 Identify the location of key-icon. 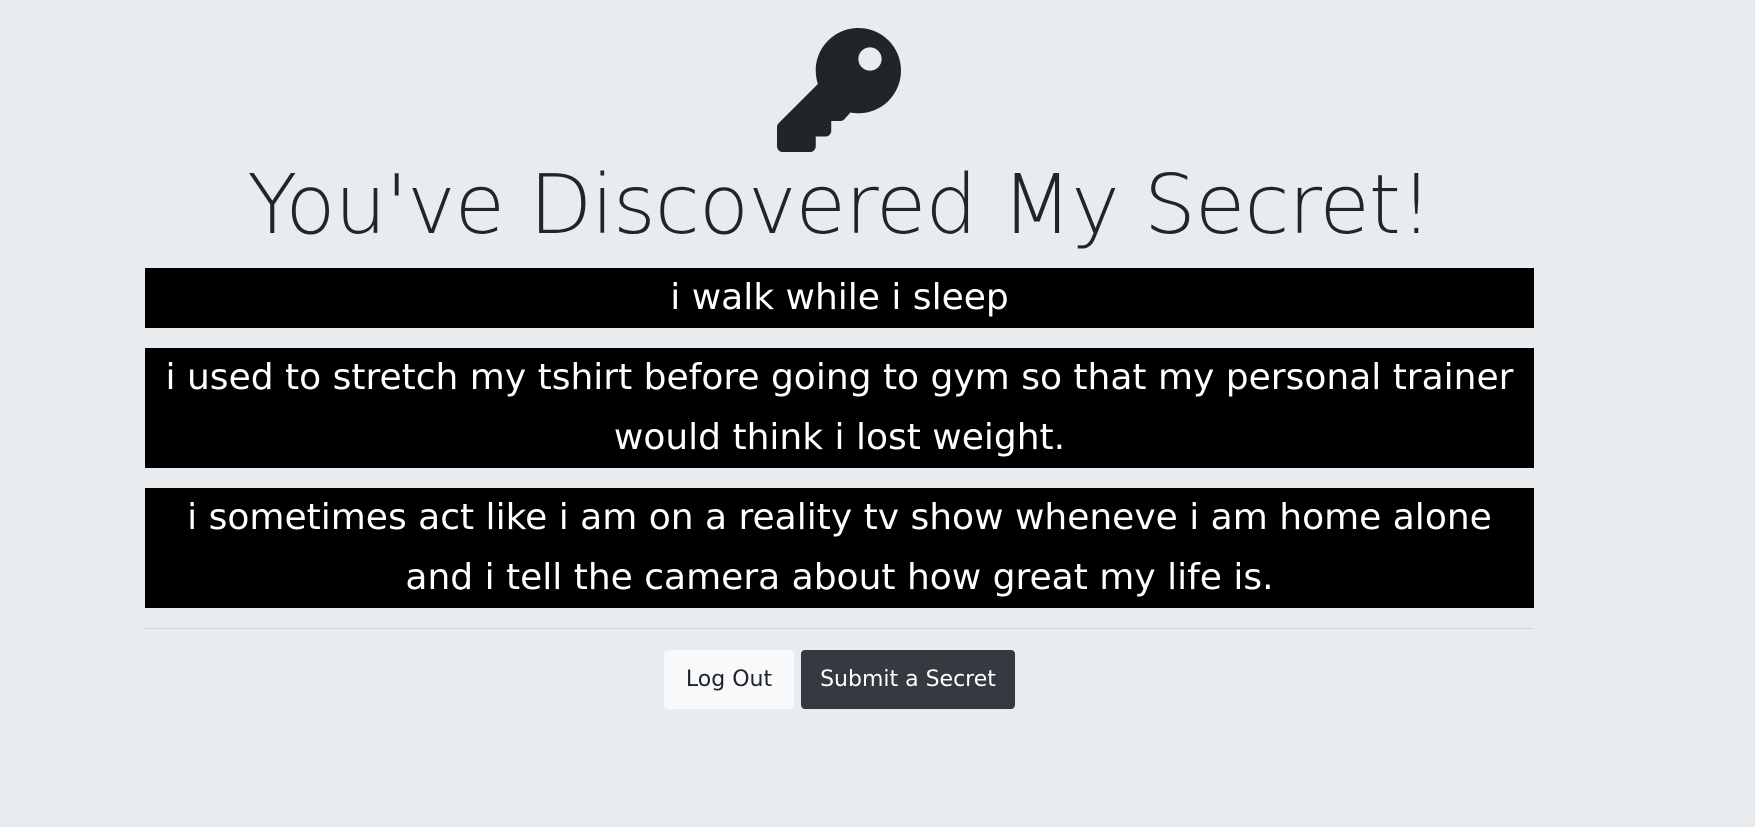
(839, 90).